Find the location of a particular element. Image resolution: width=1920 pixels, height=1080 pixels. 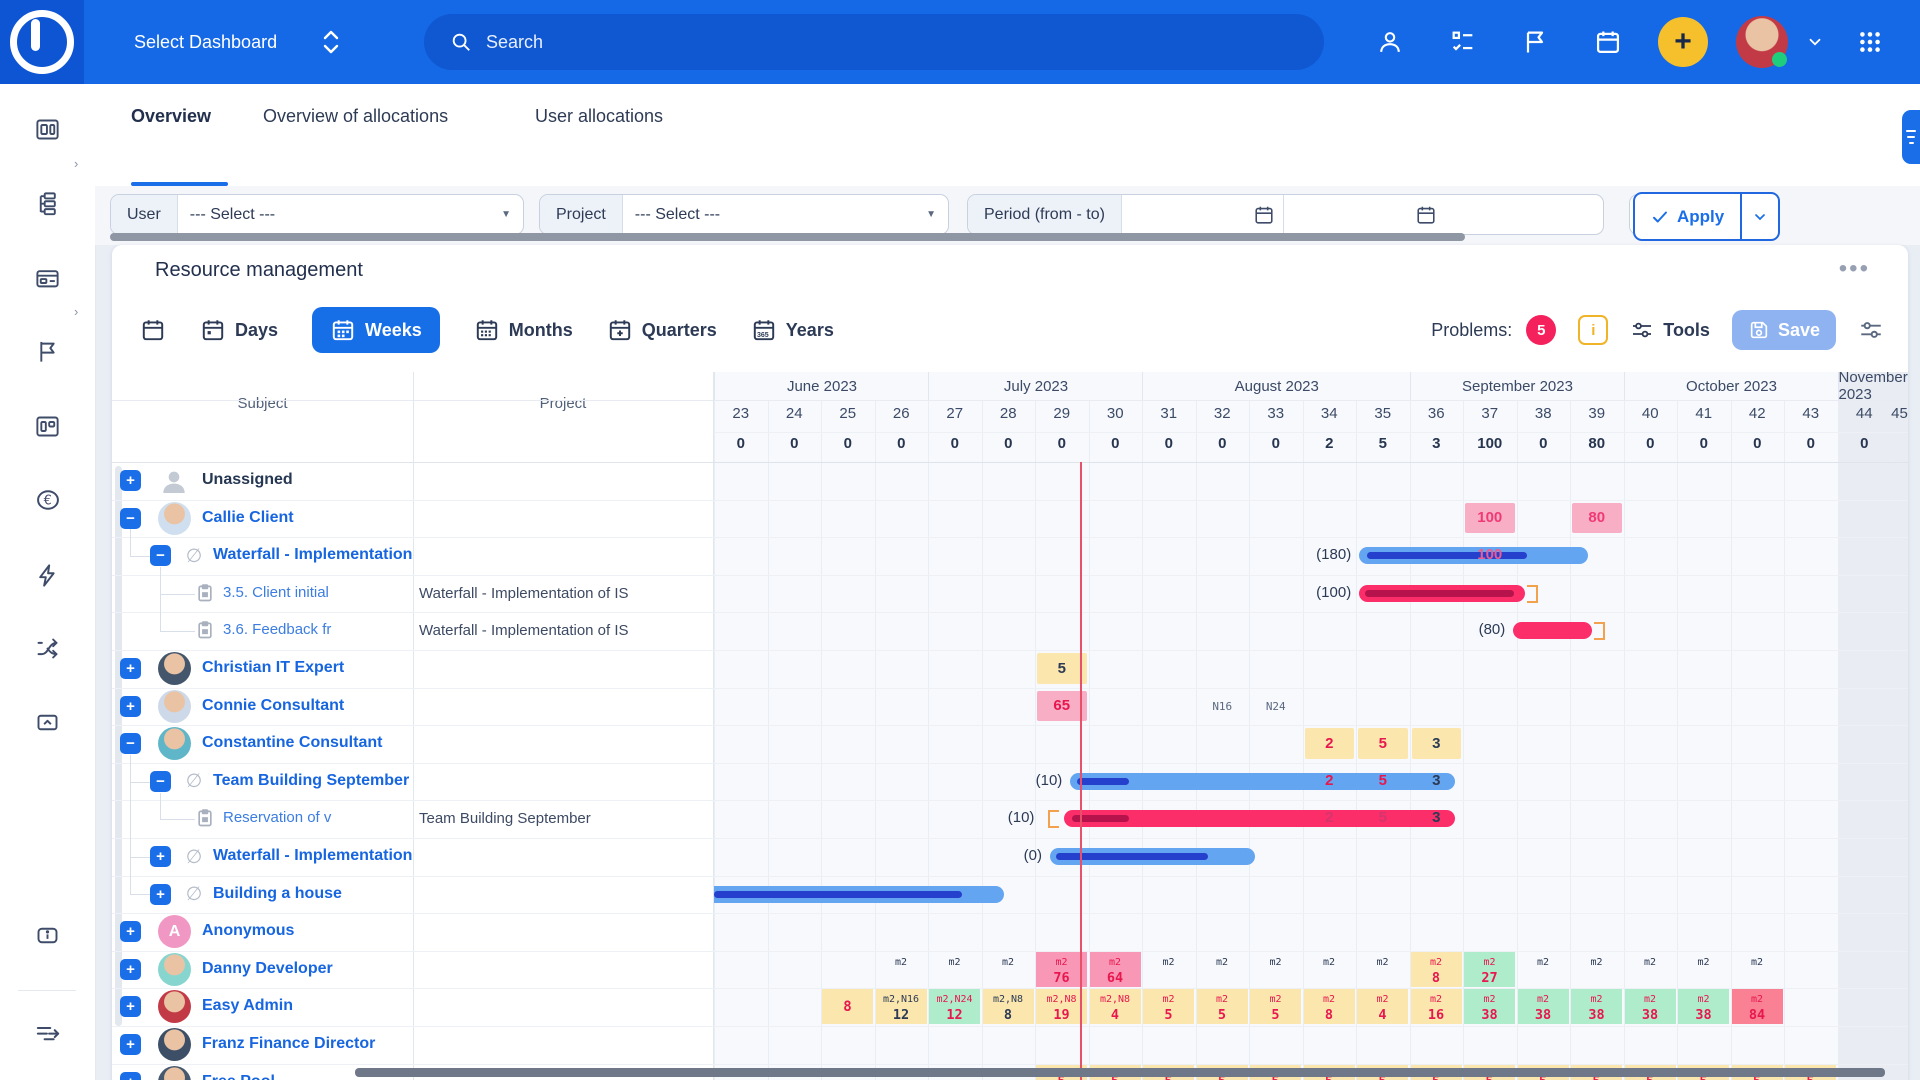

dashboard-selector: Select Dashboard is located at coordinates (237, 42).